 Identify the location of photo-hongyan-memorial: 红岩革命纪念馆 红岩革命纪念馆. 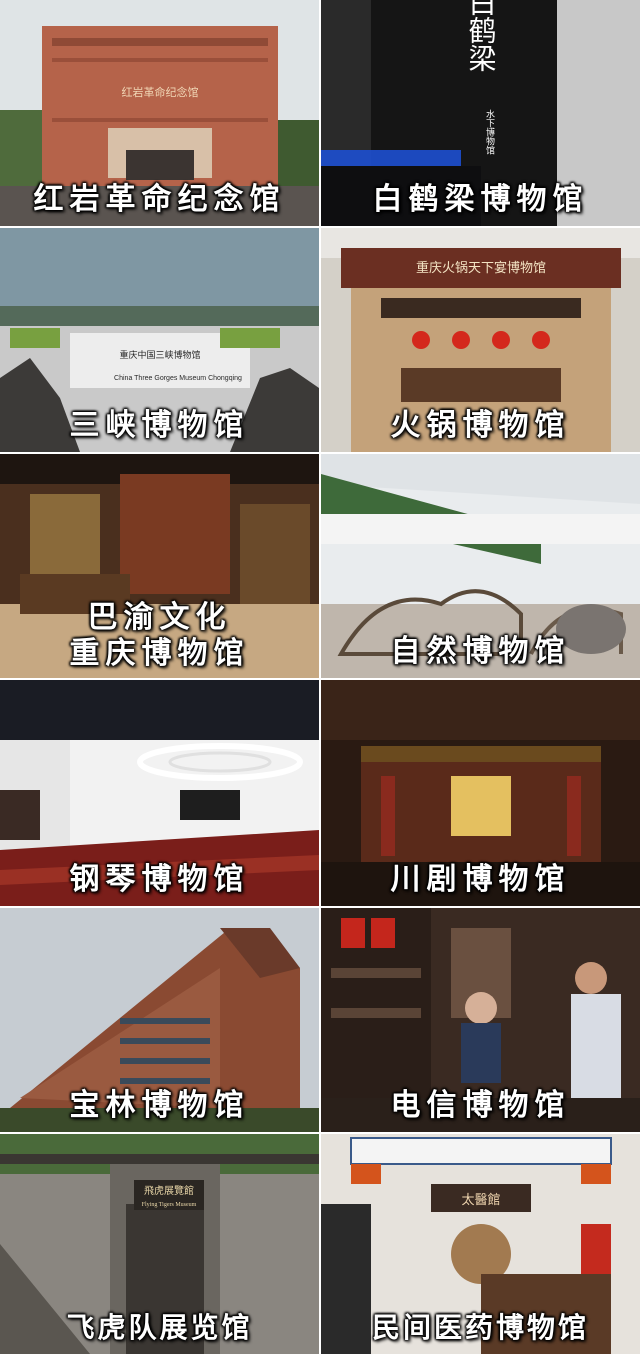
(159, 113).